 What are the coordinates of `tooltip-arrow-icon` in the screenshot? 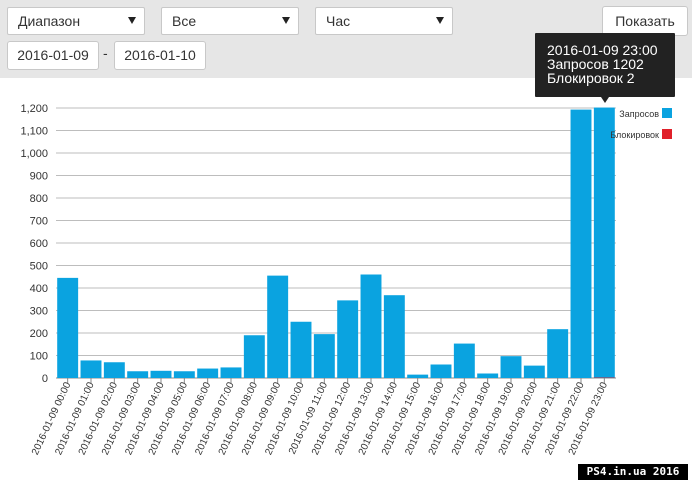 It's located at (605, 100).